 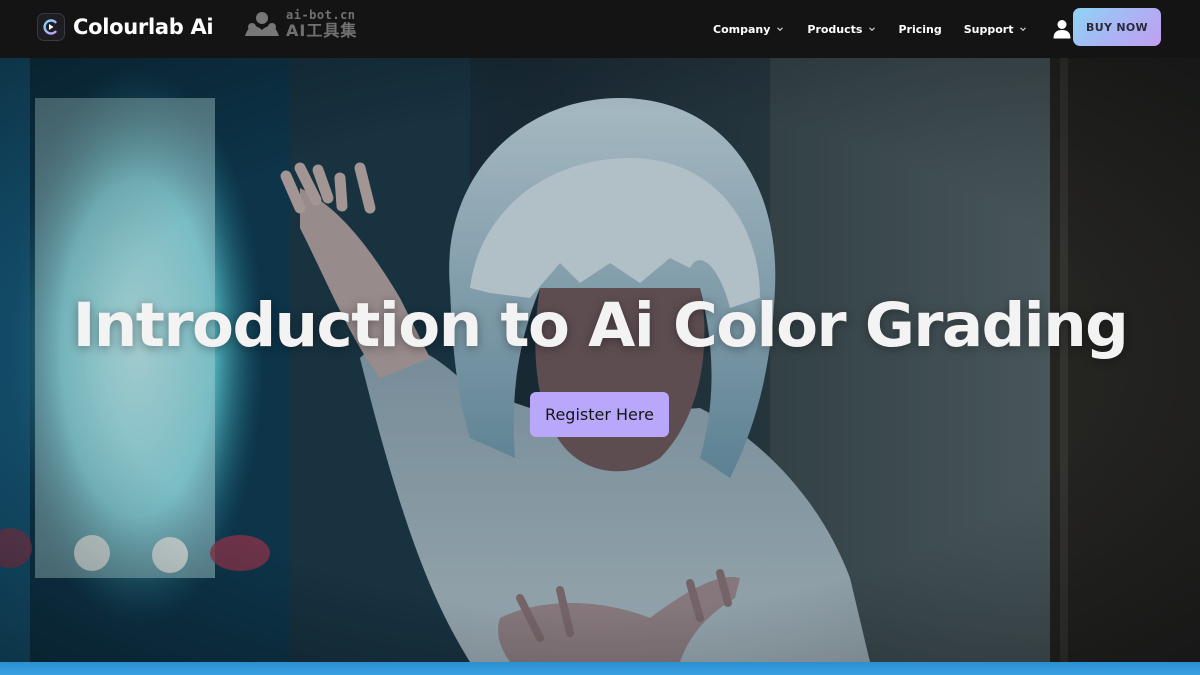 What do you see at coordinates (1062, 29) in the screenshot?
I see `user-icon` at bounding box center [1062, 29].